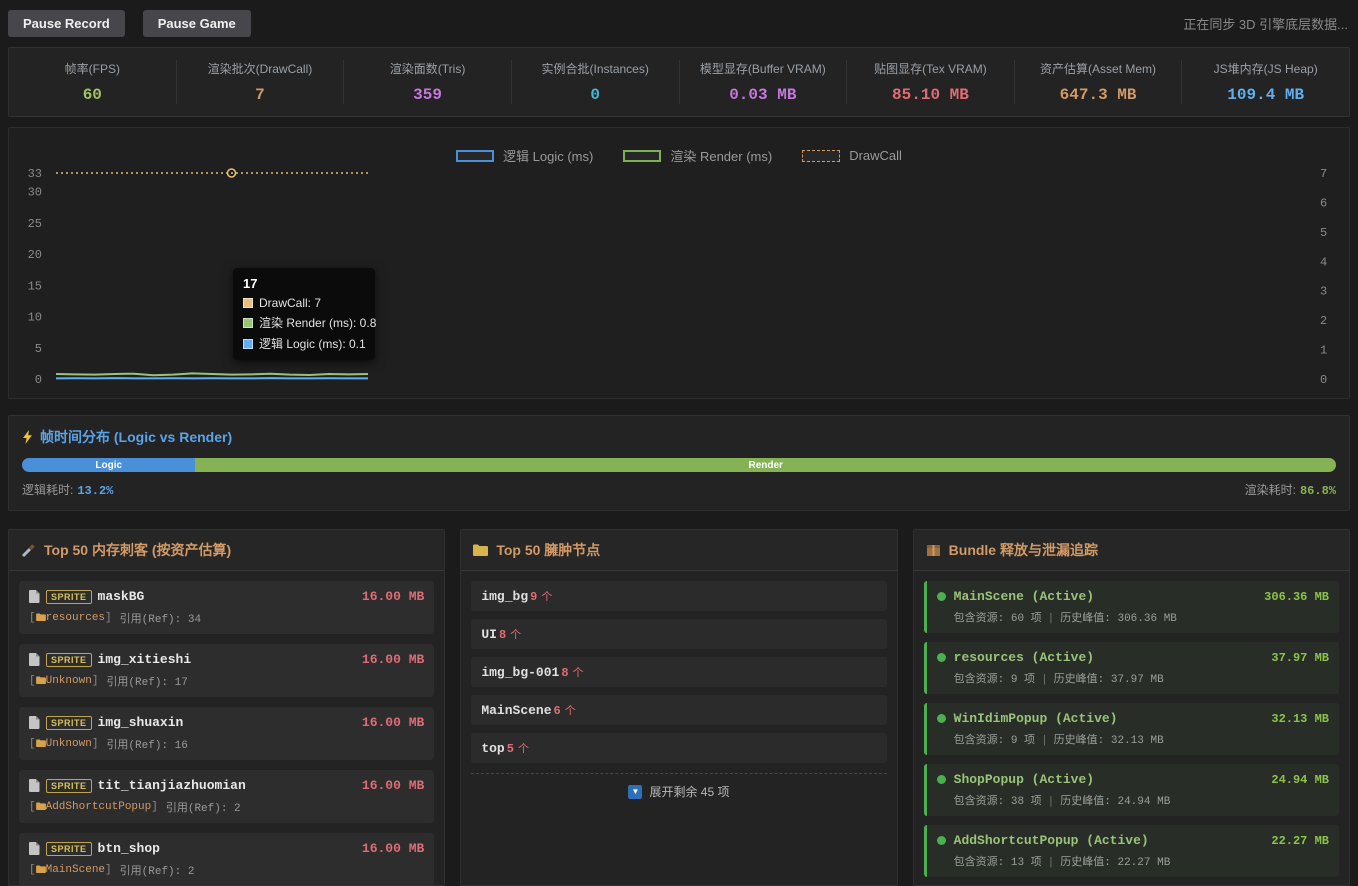 The image size is (1358, 886). Describe the element at coordinates (1323, 233) in the screenshot. I see `svg-text: 5` at that location.